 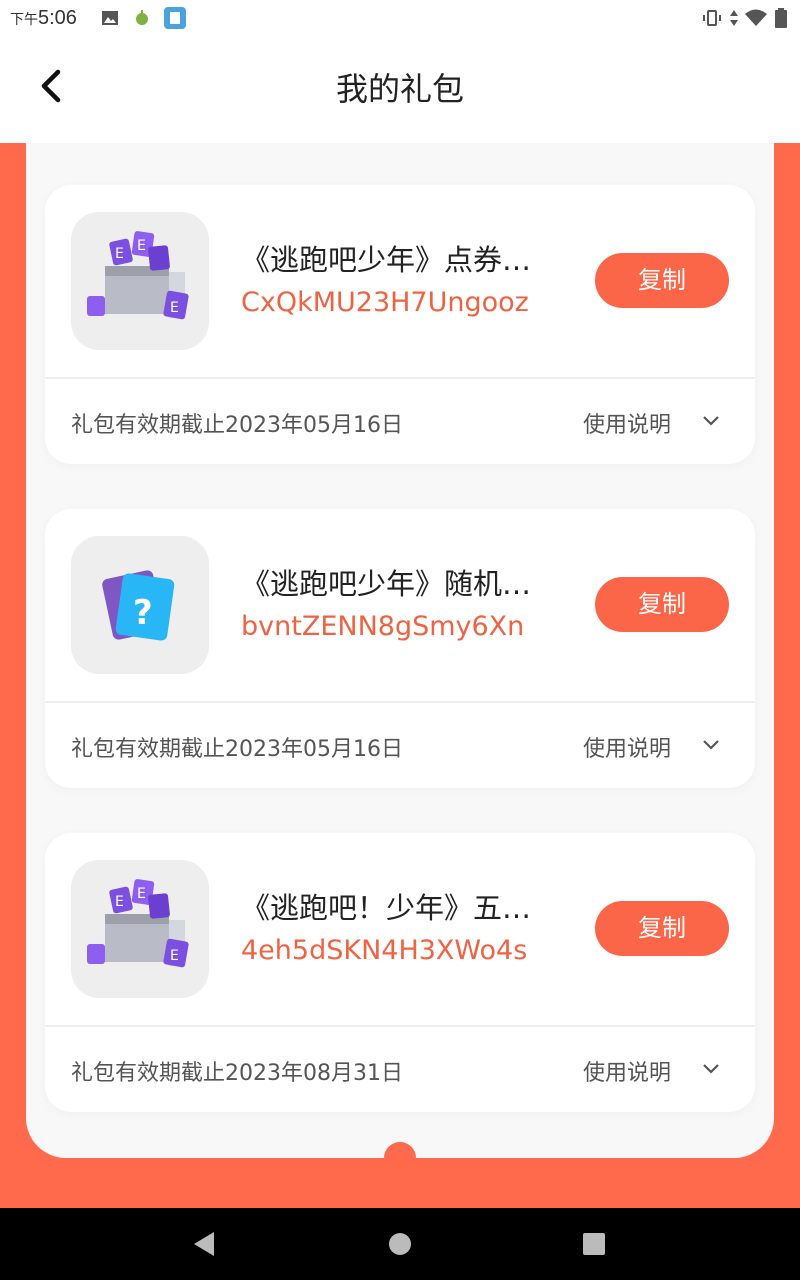 I want to click on status-time: 下午5:06, so click(x=43, y=18).